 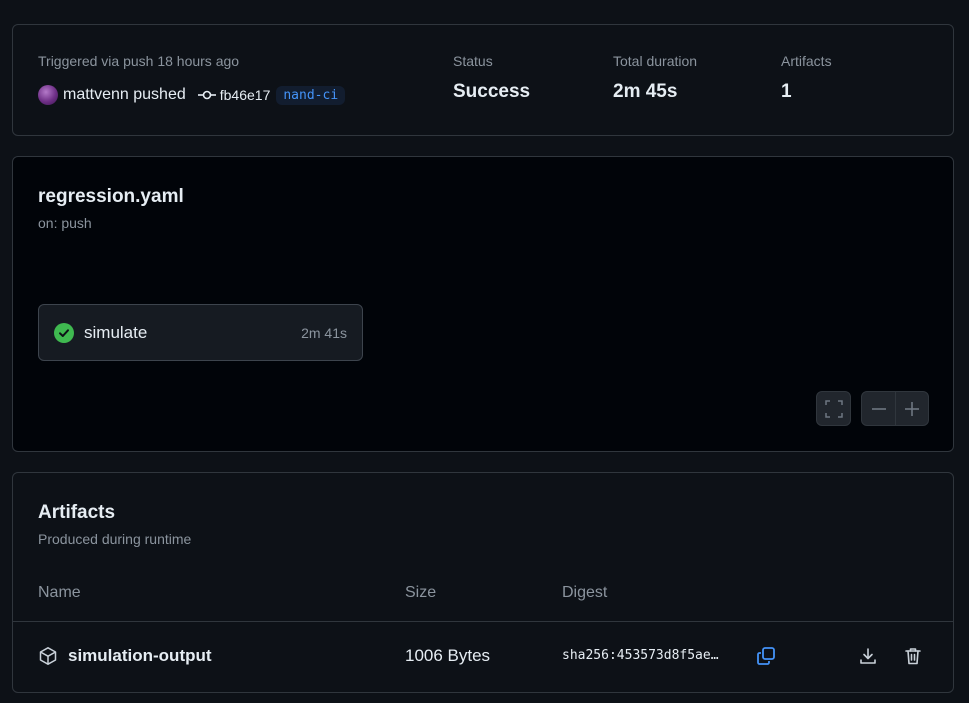 I want to click on trash-icon, so click(x=913, y=656).